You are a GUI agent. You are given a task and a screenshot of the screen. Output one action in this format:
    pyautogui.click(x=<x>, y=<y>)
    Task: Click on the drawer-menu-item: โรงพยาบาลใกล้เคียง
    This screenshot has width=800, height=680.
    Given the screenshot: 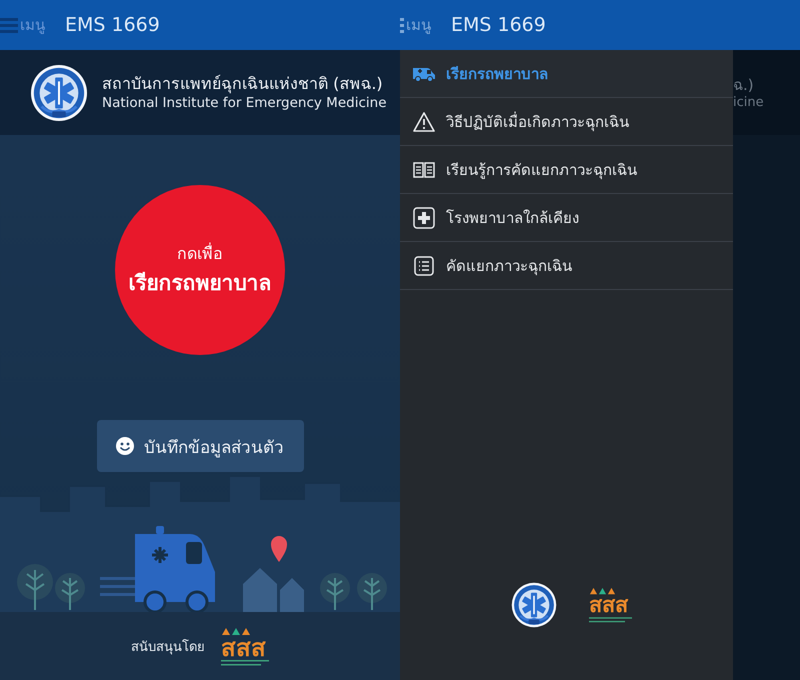 What is the action you would take?
    pyautogui.click(x=566, y=218)
    